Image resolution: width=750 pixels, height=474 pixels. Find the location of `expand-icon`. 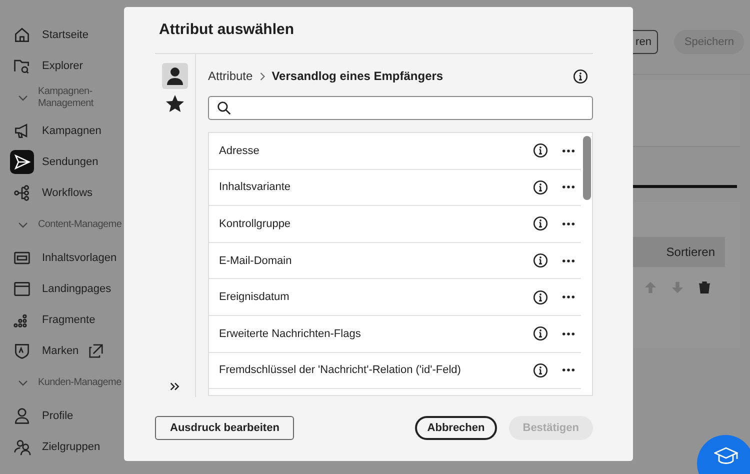

expand-icon is located at coordinates (175, 386).